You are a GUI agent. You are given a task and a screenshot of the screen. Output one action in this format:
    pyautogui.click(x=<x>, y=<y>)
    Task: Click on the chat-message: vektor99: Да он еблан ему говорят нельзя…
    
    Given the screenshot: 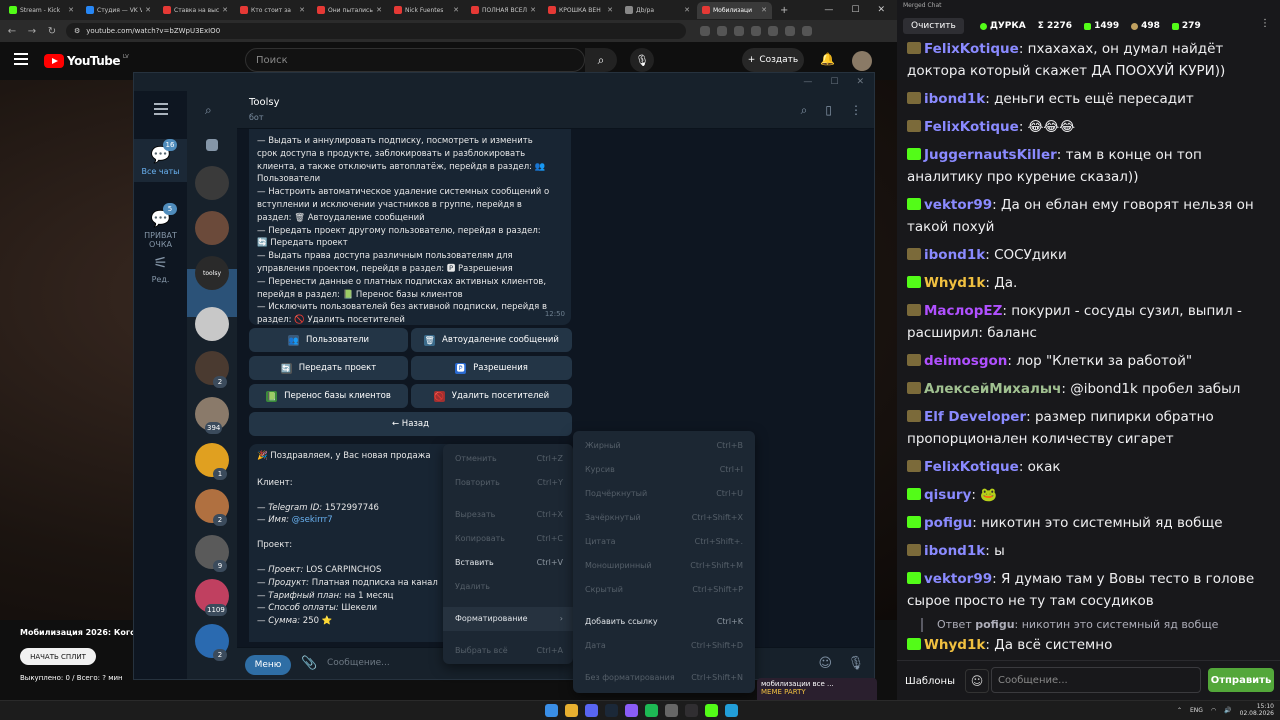 What is the action you would take?
    pyautogui.click(x=1088, y=216)
    